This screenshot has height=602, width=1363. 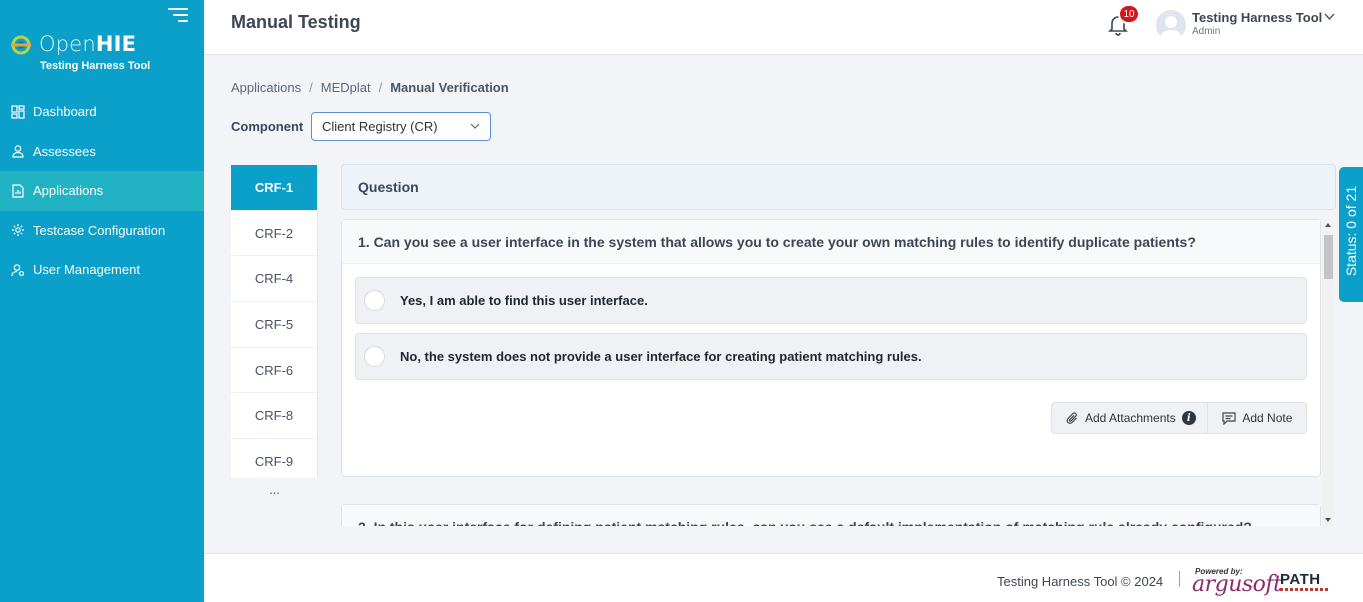 I want to click on avatar, so click(x=1171, y=25).